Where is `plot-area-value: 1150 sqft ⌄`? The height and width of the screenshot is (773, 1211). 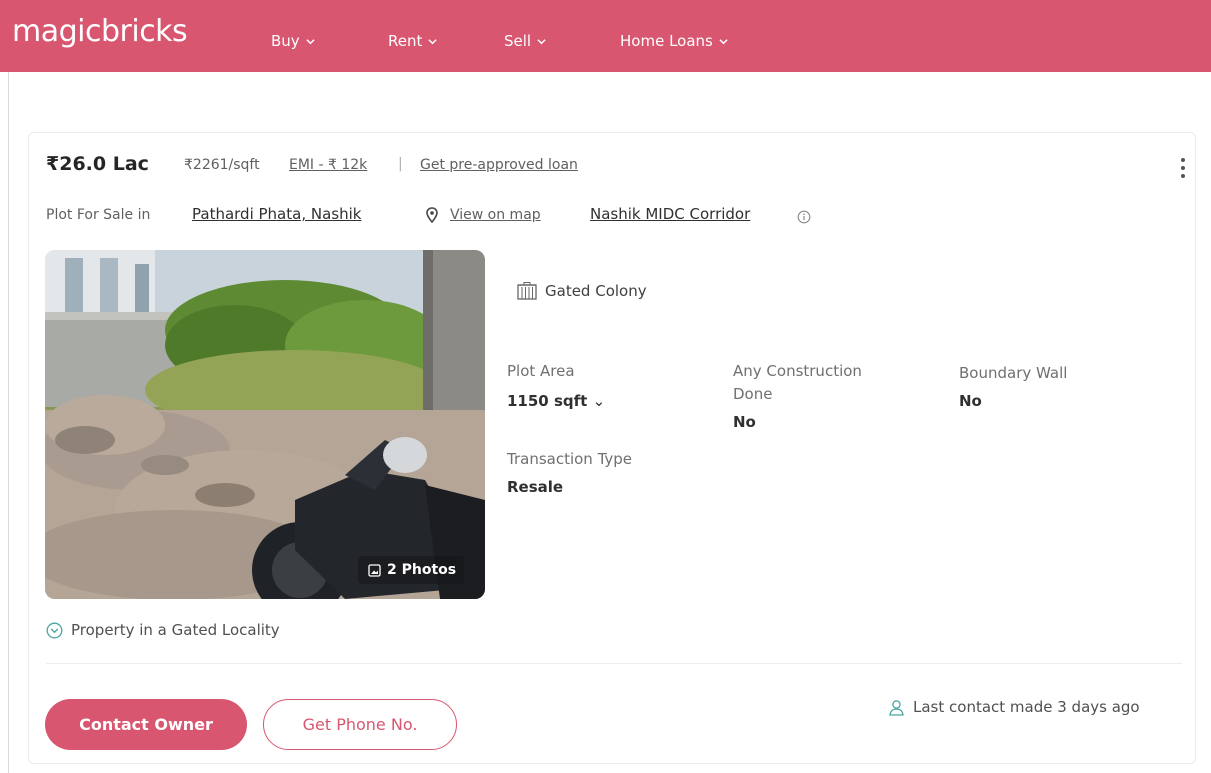 plot-area-value: 1150 sqft ⌄ is located at coordinates (556, 401).